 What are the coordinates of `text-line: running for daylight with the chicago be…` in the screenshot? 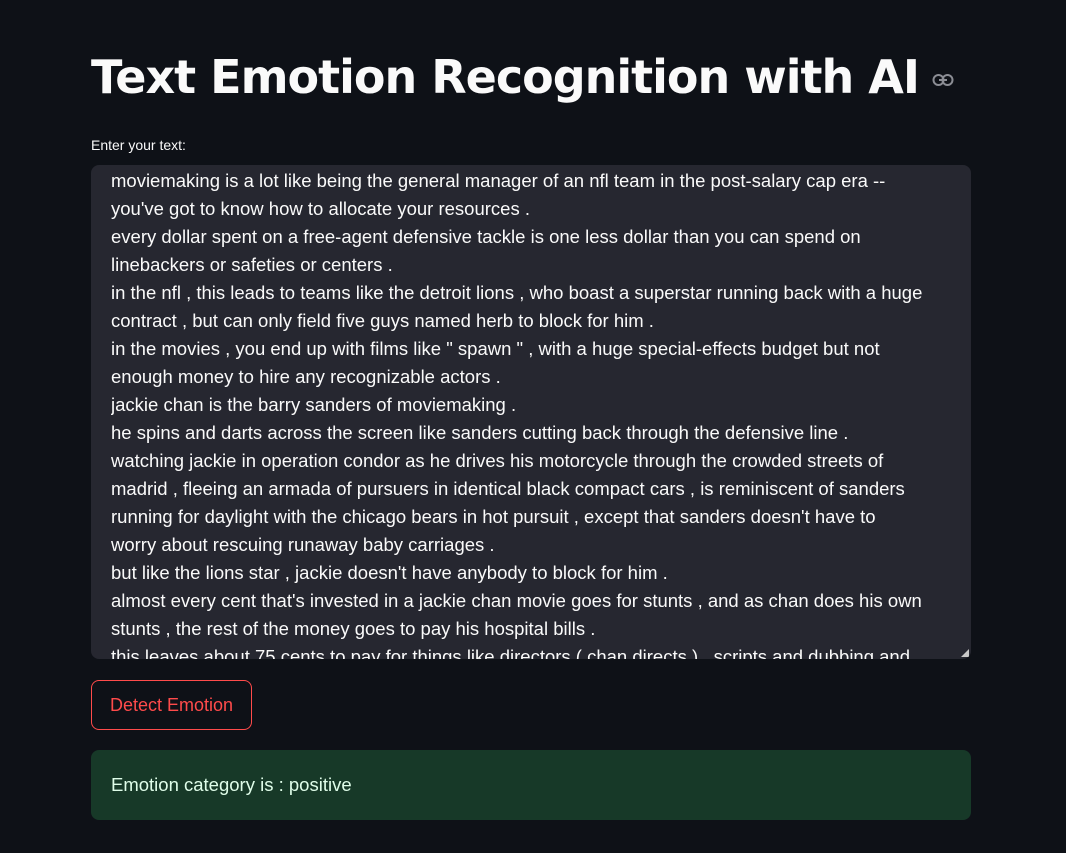 It's located at (493, 516).